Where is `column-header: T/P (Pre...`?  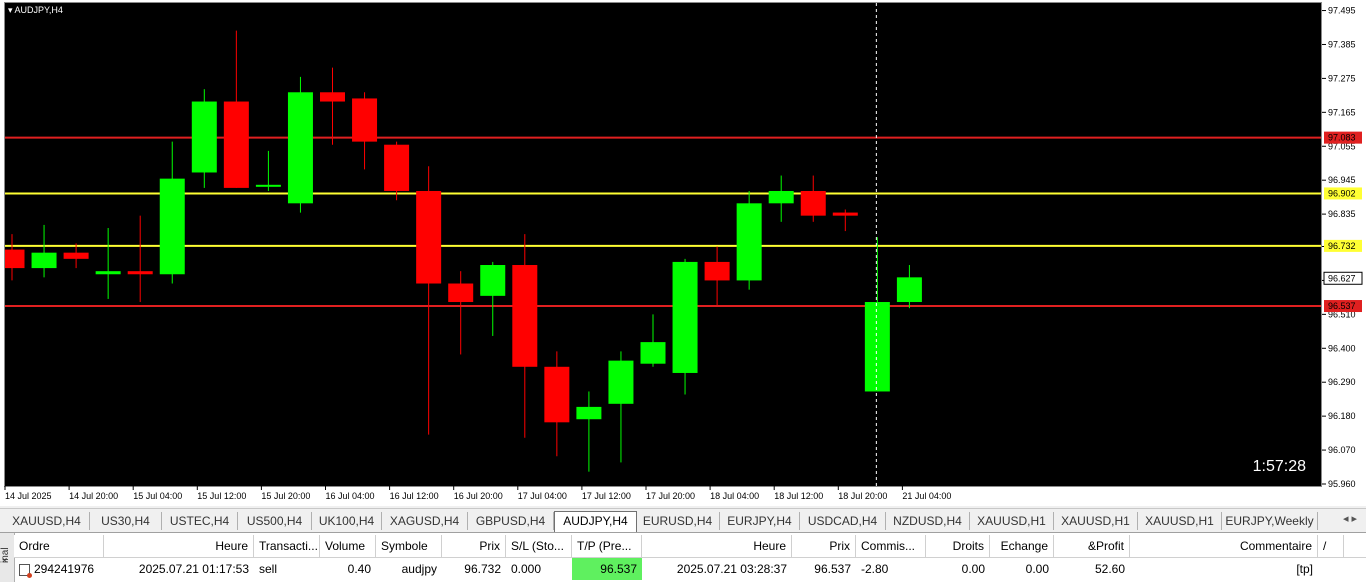 column-header: T/P (Pre... is located at coordinates (607, 546).